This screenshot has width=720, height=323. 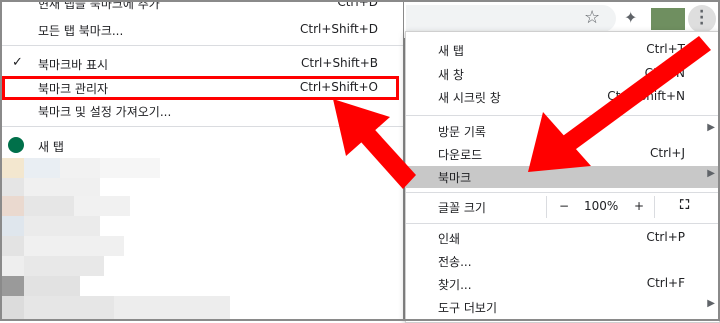 What do you see at coordinates (468, 308) in the screenshot?
I see `menu-item-label: 도구 더보기` at bounding box center [468, 308].